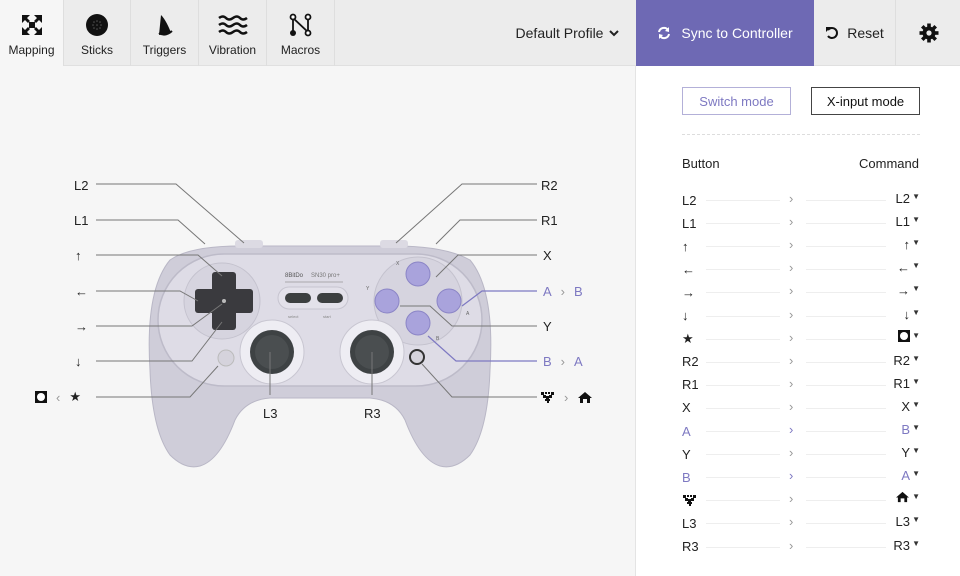 This screenshot has width=960, height=576. What do you see at coordinates (903, 521) in the screenshot?
I see `command-dropdown: L3` at bounding box center [903, 521].